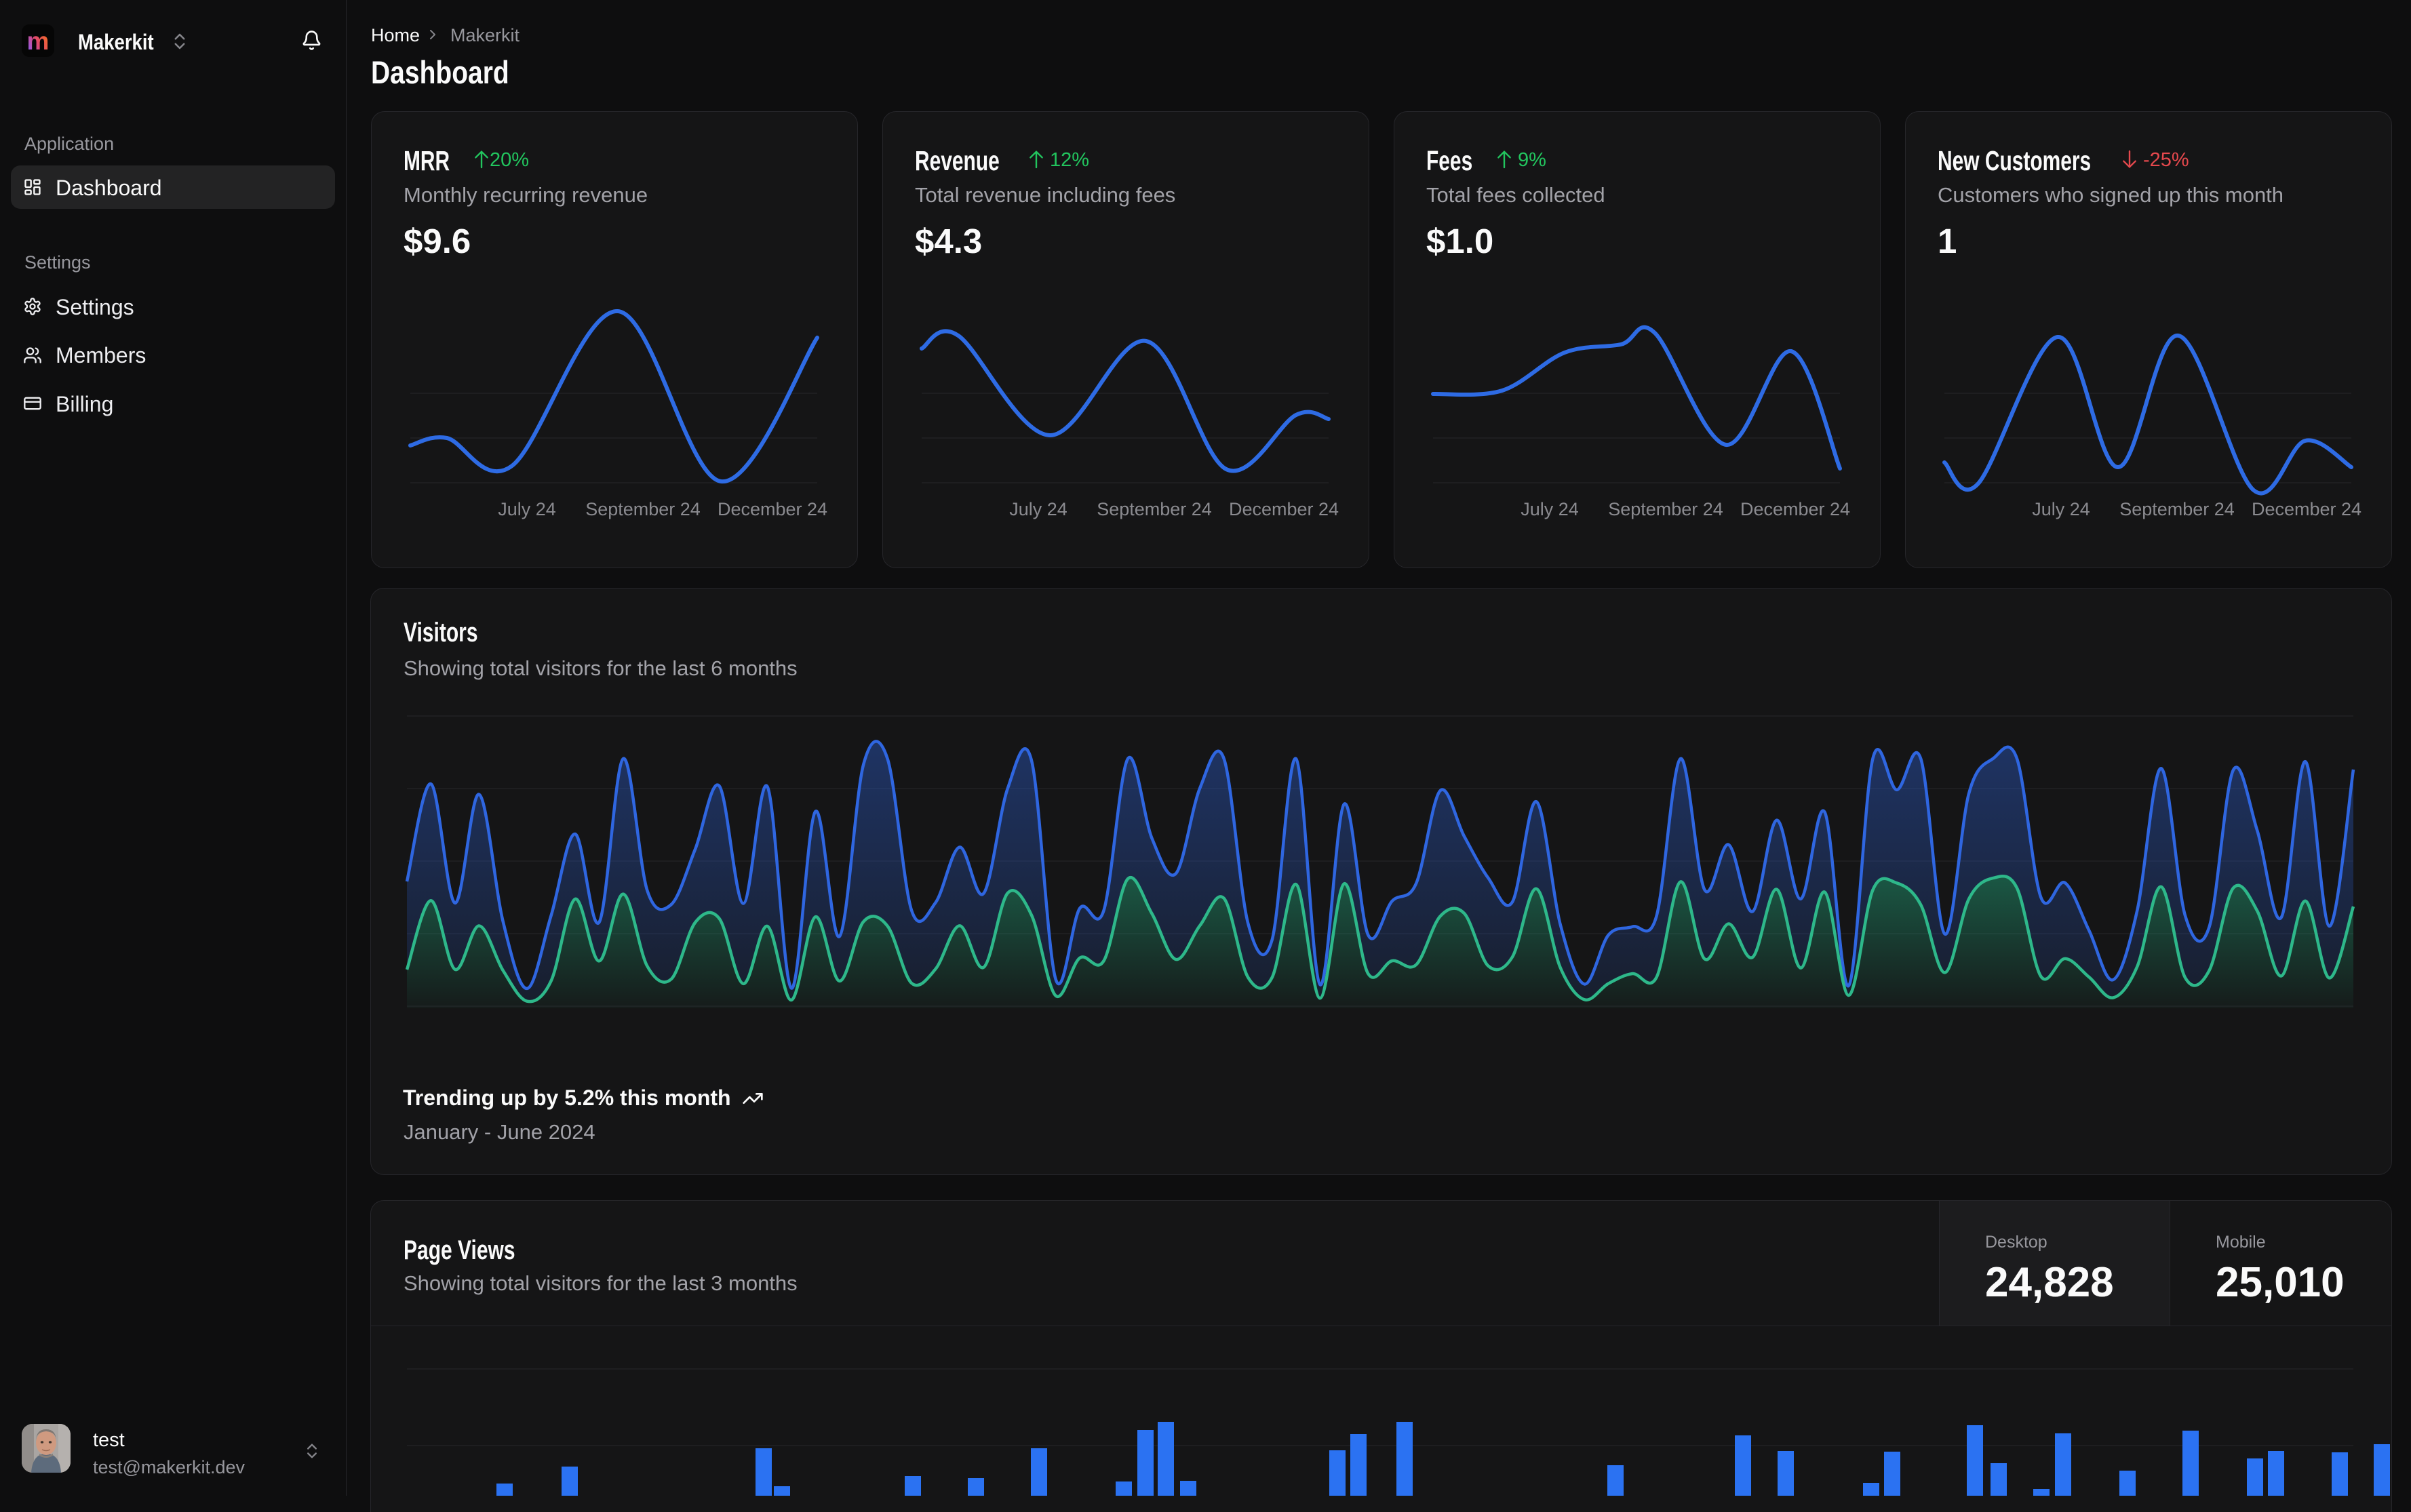  What do you see at coordinates (38, 41) in the screenshot?
I see `svg-text: m` at bounding box center [38, 41].